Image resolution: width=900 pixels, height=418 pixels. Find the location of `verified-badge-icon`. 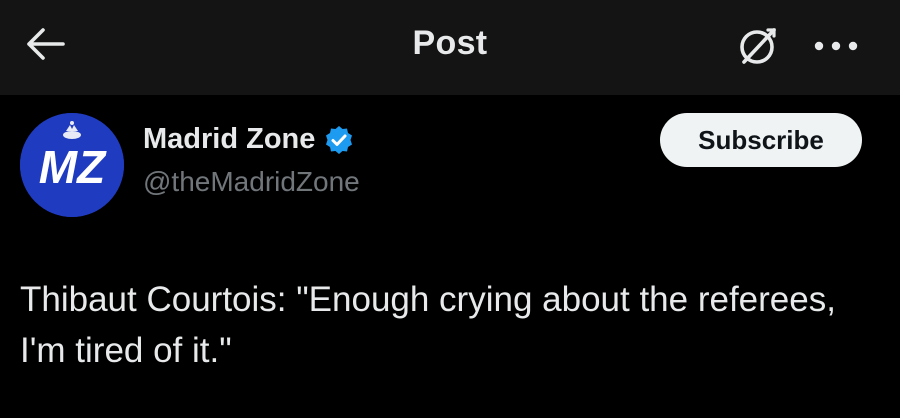

verified-badge-icon is located at coordinates (339, 139).